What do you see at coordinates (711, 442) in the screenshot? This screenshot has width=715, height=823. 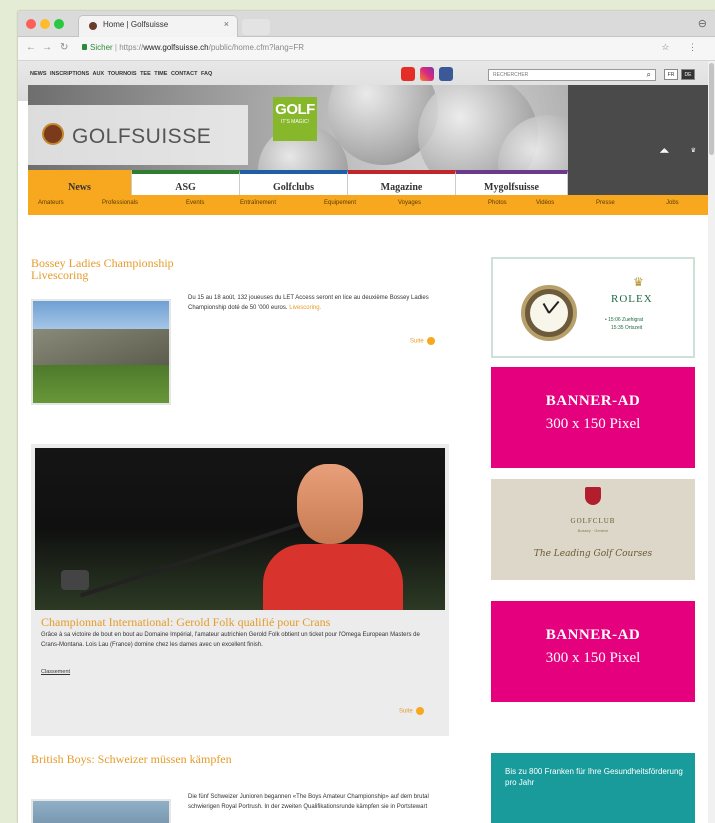 I see `scrollbar` at bounding box center [711, 442].